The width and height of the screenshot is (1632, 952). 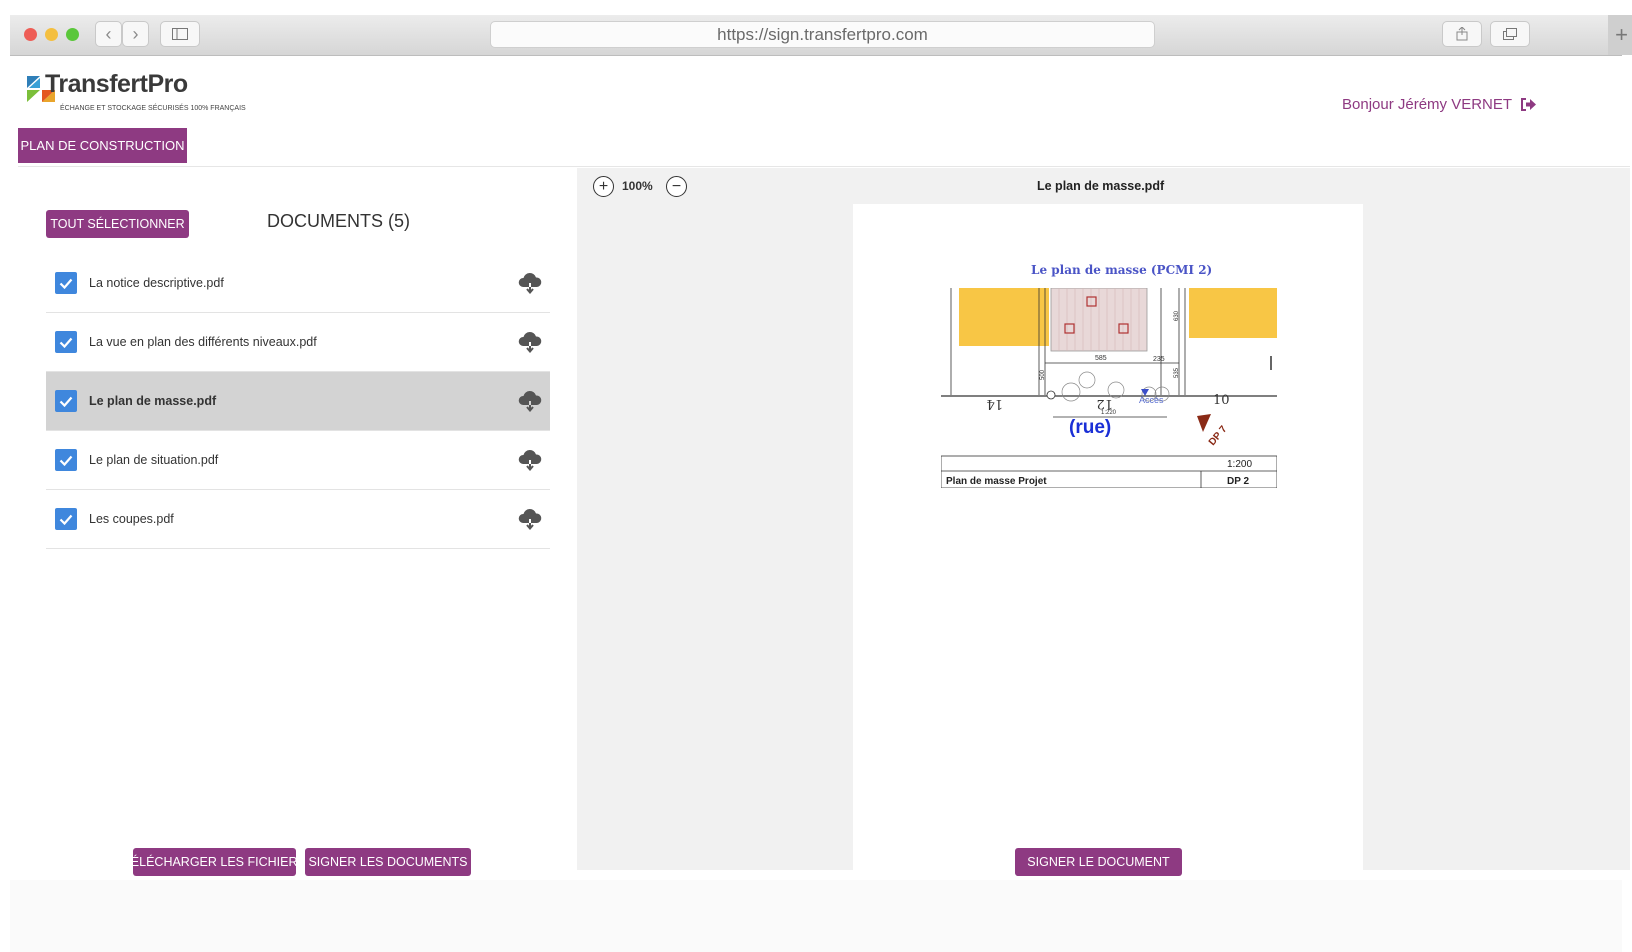 I want to click on chevron-right-icon: ›, so click(x=135, y=33).